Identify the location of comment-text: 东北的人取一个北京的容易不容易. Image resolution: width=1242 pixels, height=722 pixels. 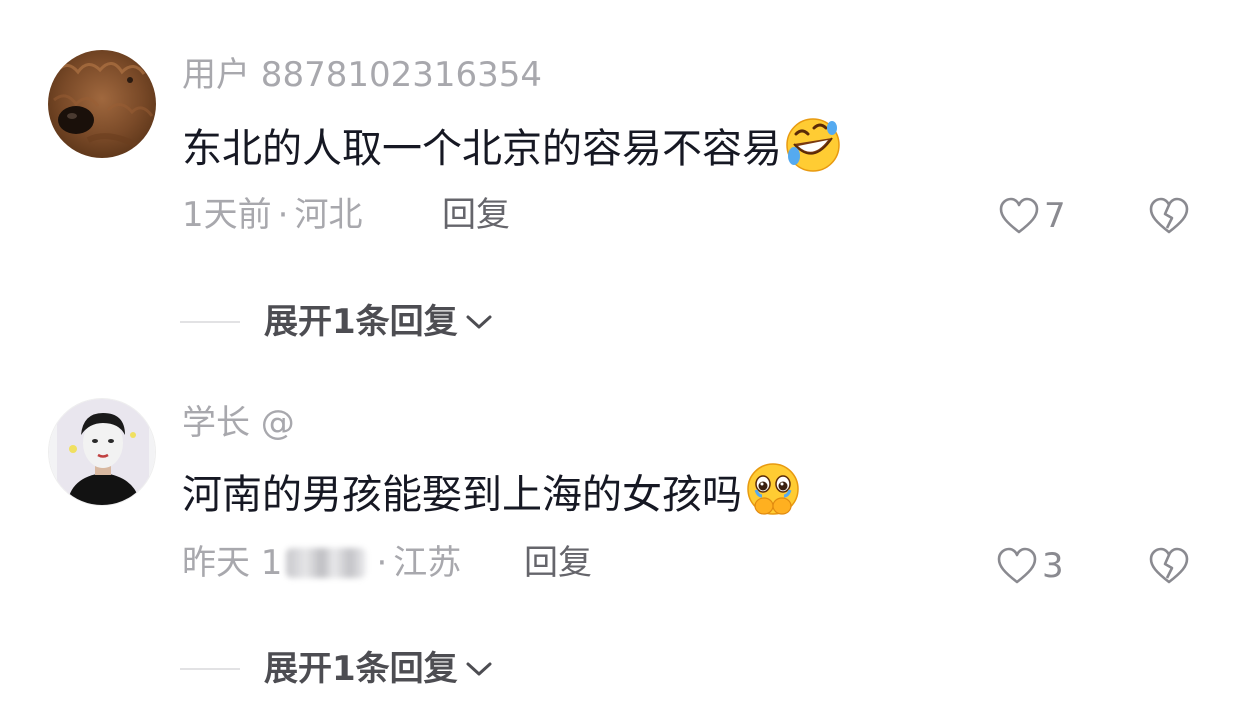
(512, 148).